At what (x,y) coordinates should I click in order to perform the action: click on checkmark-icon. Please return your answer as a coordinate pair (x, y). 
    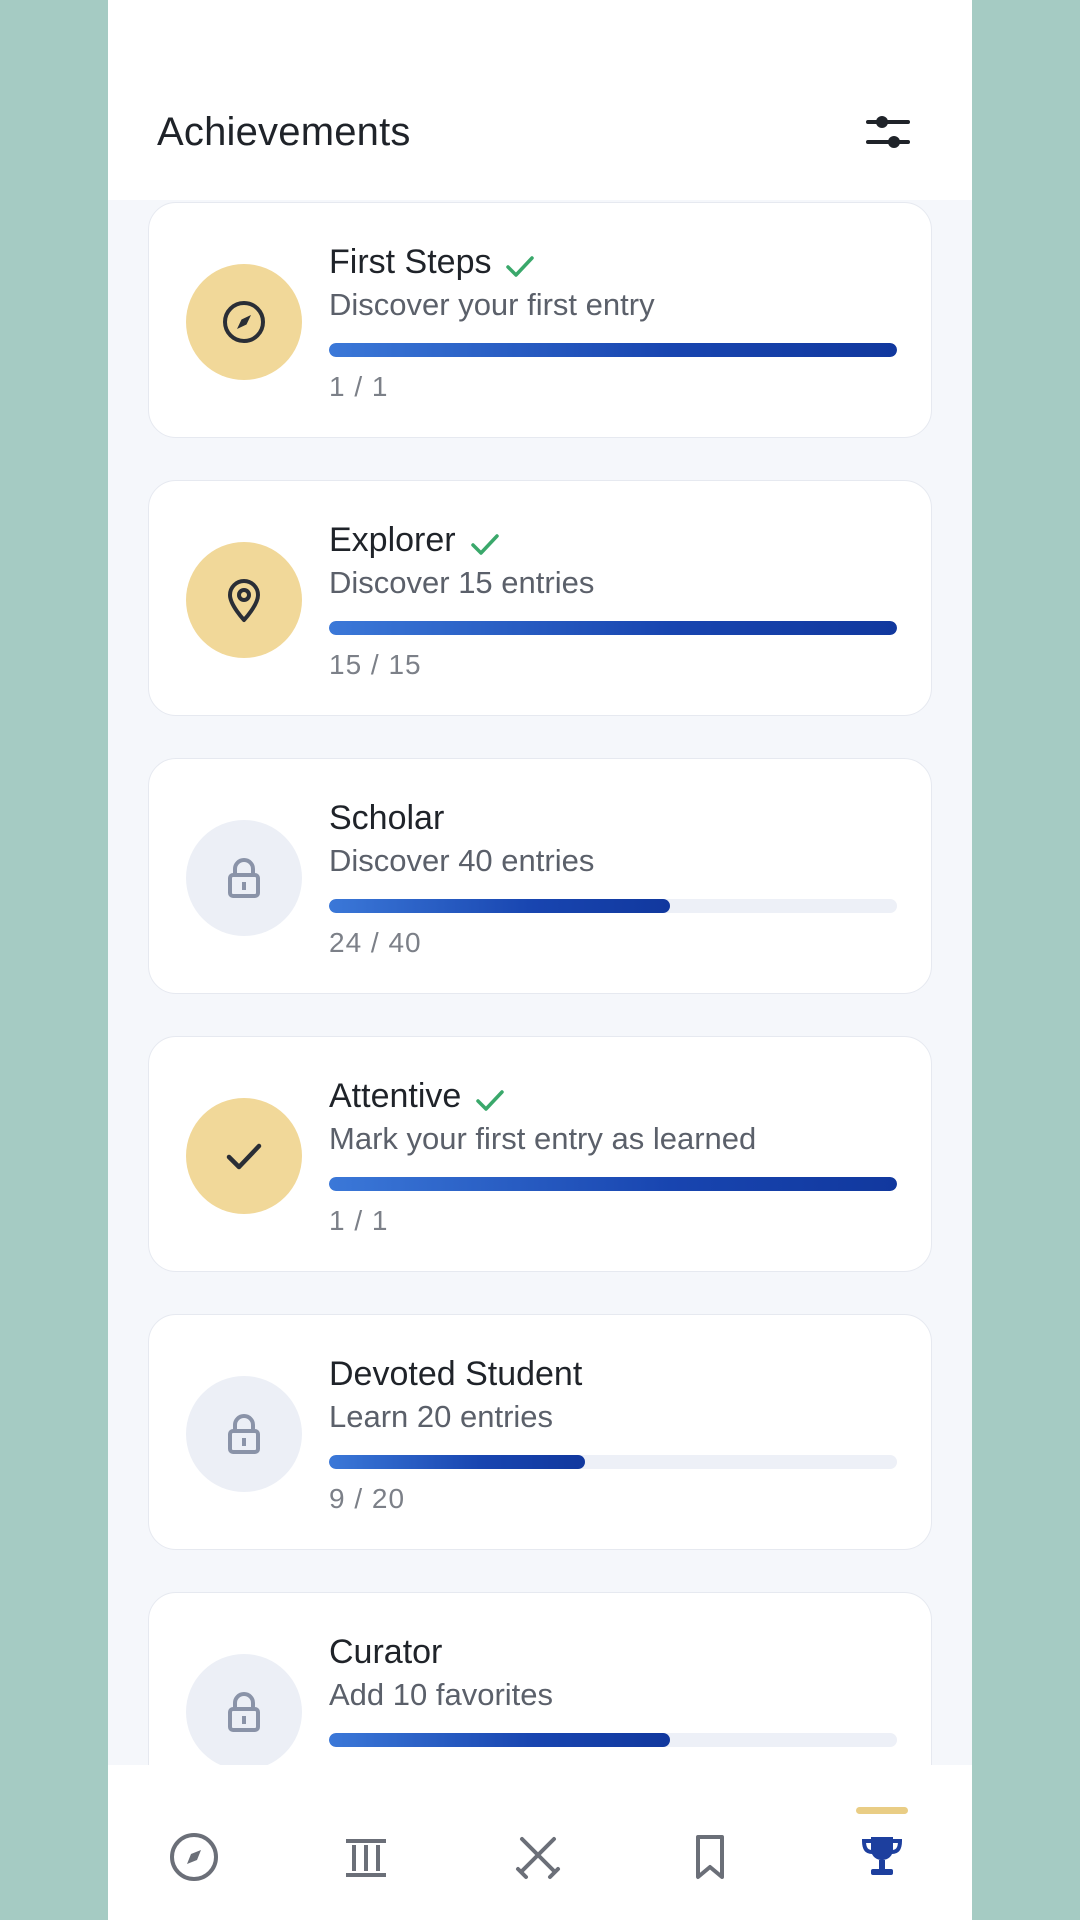
    Looking at the image, I should click on (244, 1156).